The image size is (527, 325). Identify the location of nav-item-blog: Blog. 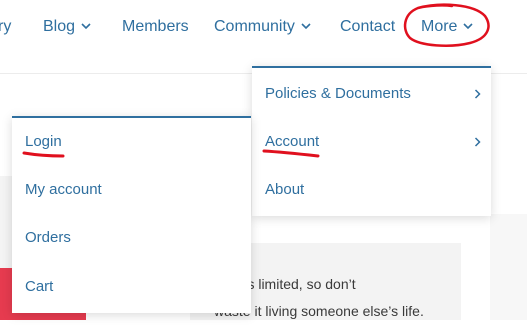
(67, 27).